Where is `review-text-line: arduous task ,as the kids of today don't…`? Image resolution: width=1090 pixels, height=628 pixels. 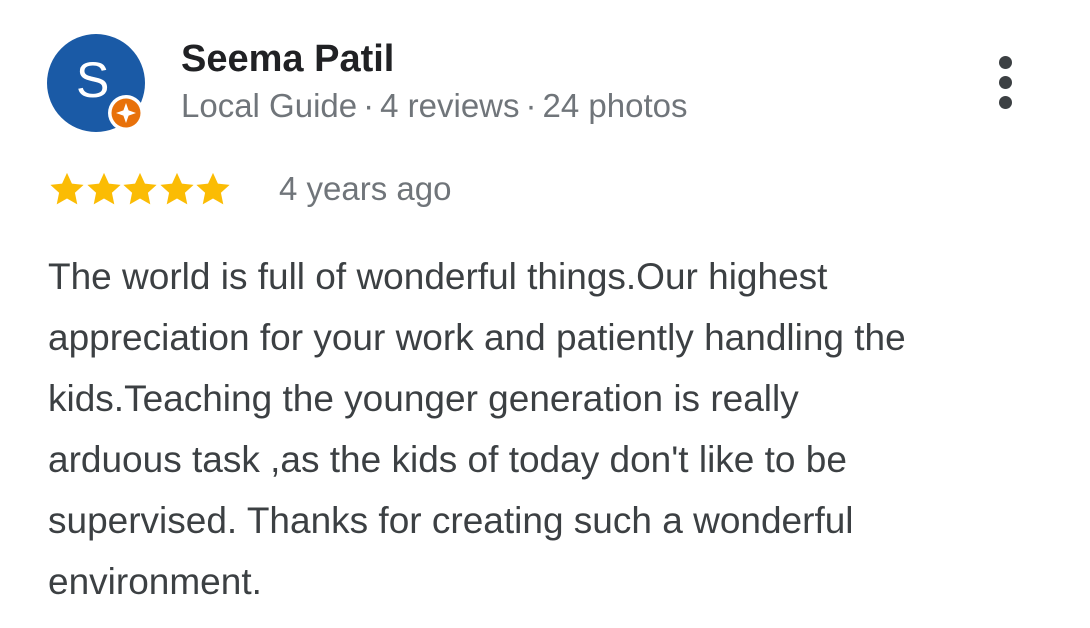
review-text-line: arduous task ,as the kids of today don't… is located at coordinates (447, 459).